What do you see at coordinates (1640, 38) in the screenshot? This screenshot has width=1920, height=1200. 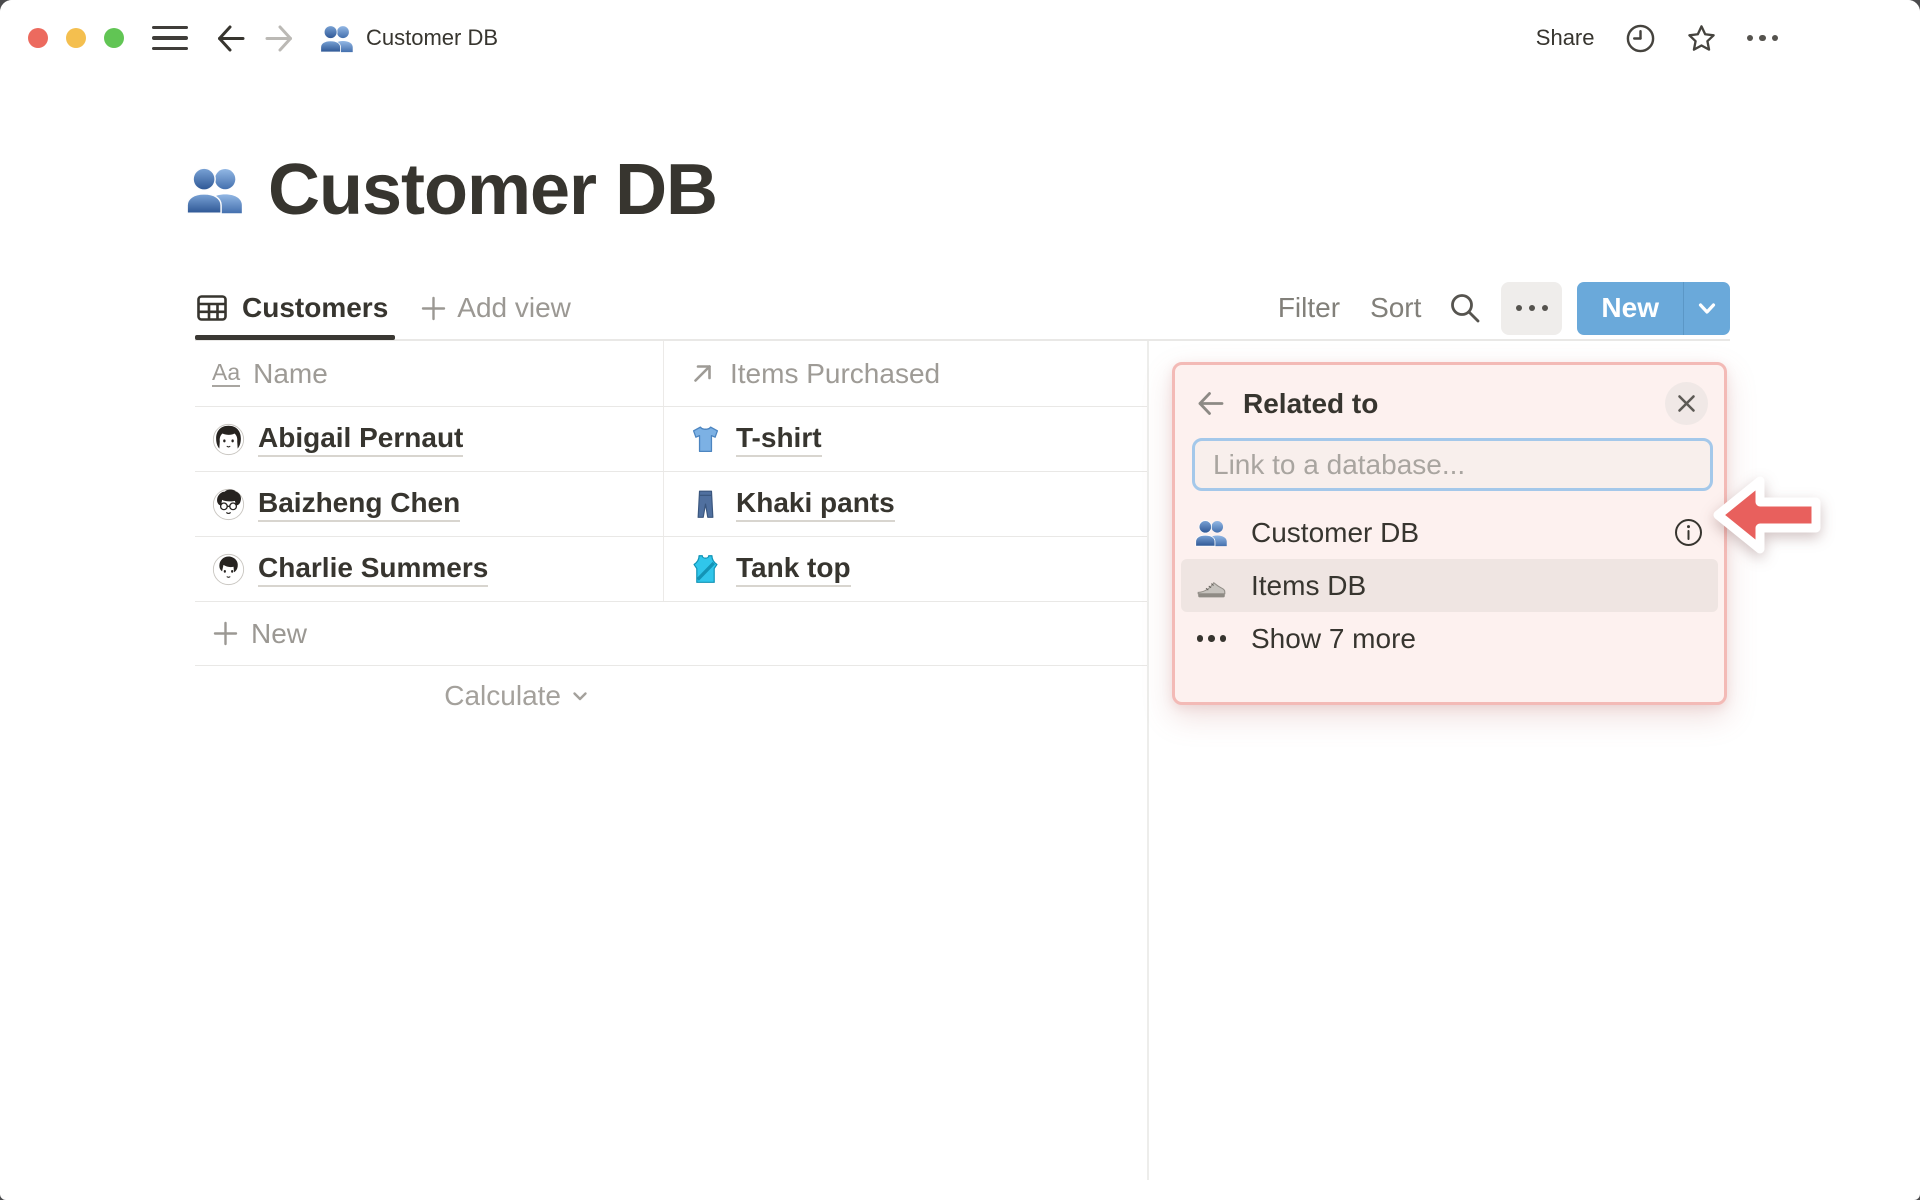 I see `history-clock-icon` at bounding box center [1640, 38].